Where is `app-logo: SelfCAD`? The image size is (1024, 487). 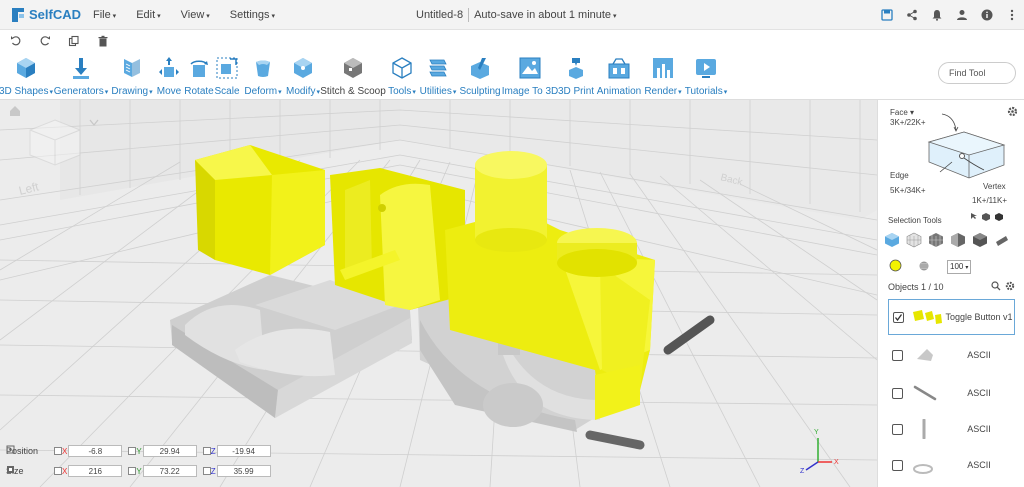
app-logo: SelfCAD is located at coordinates (46, 15).